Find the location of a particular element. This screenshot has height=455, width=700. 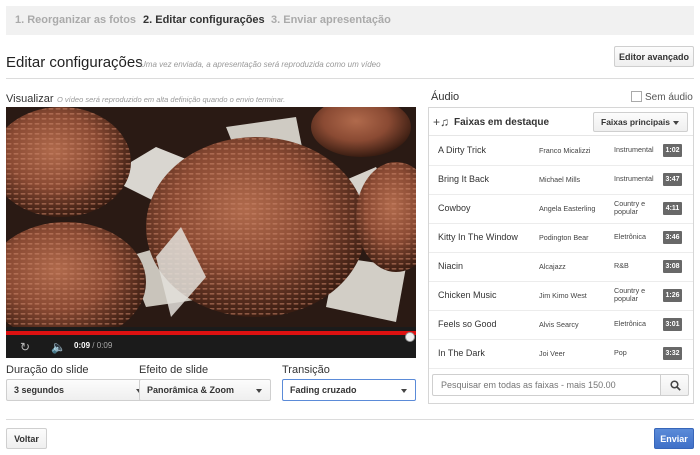

track-duration: 3:46 is located at coordinates (672, 237).